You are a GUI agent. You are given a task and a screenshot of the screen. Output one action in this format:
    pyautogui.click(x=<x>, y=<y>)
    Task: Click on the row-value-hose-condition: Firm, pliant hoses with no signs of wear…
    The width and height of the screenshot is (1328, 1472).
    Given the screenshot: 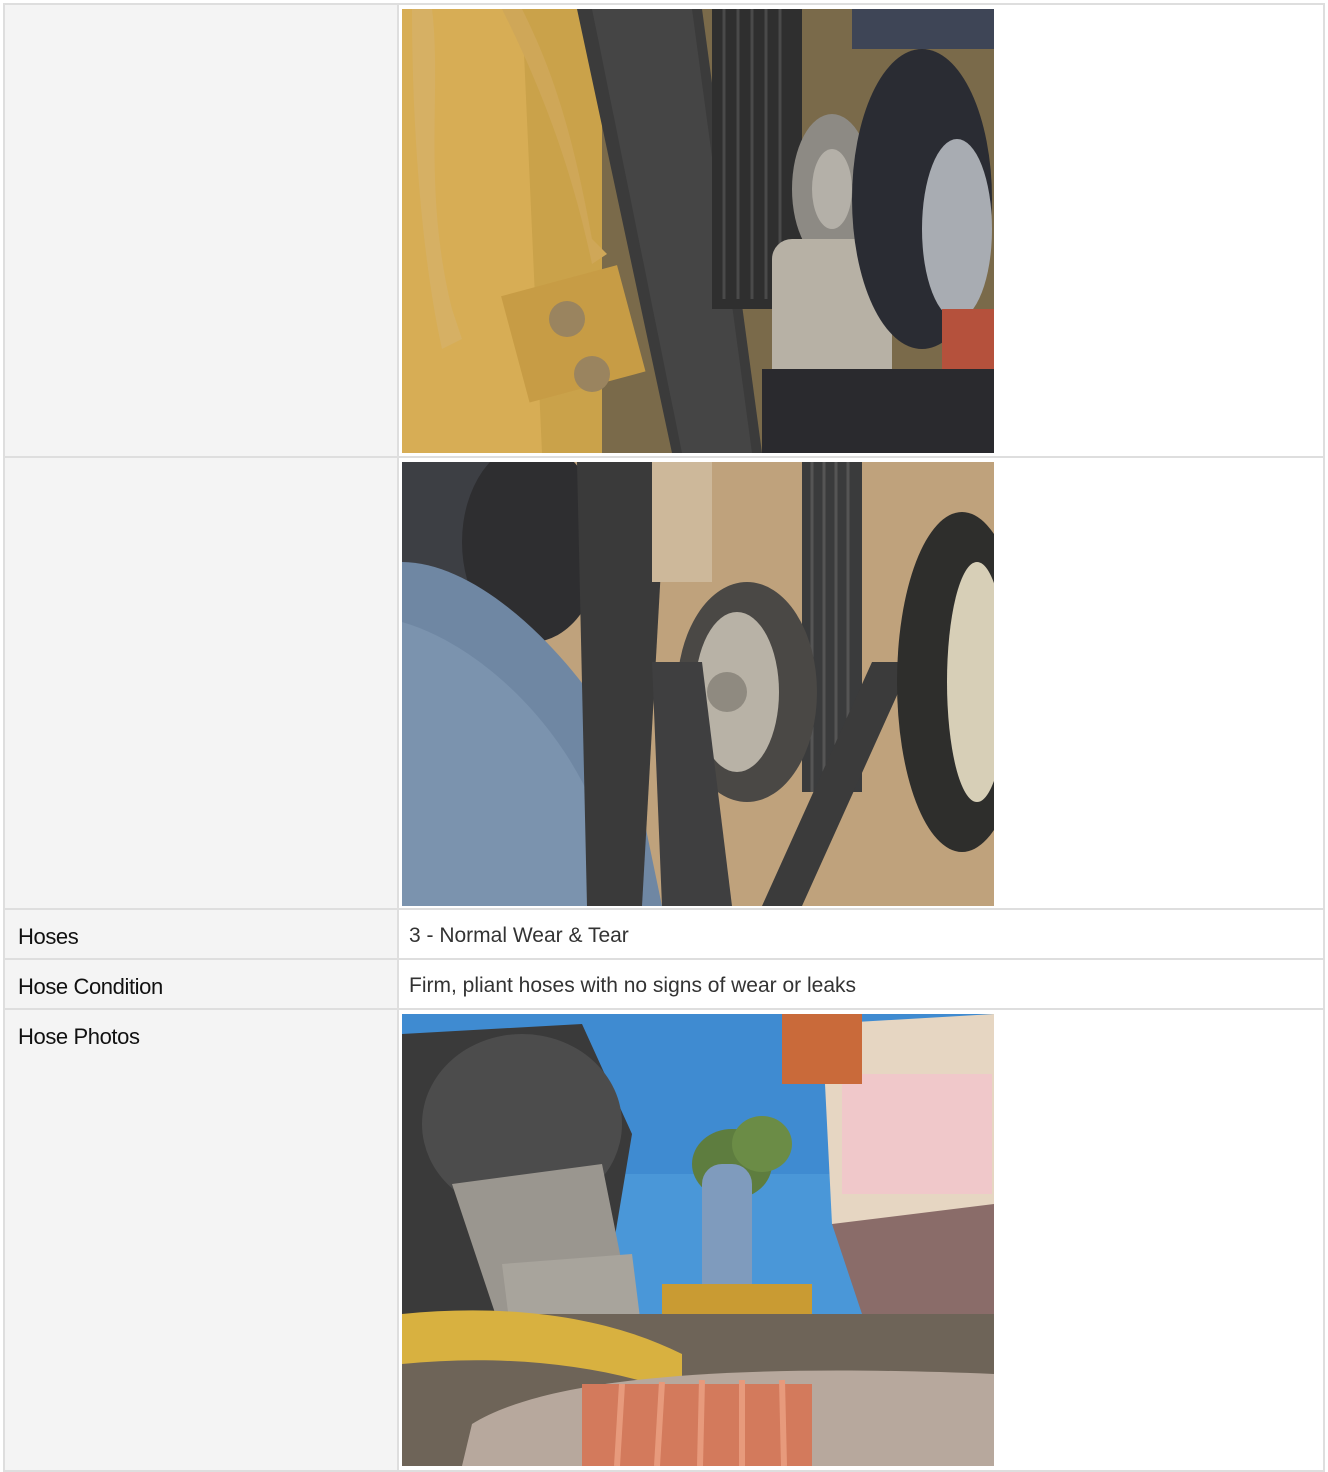 What is the action you would take?
    pyautogui.click(x=633, y=985)
    